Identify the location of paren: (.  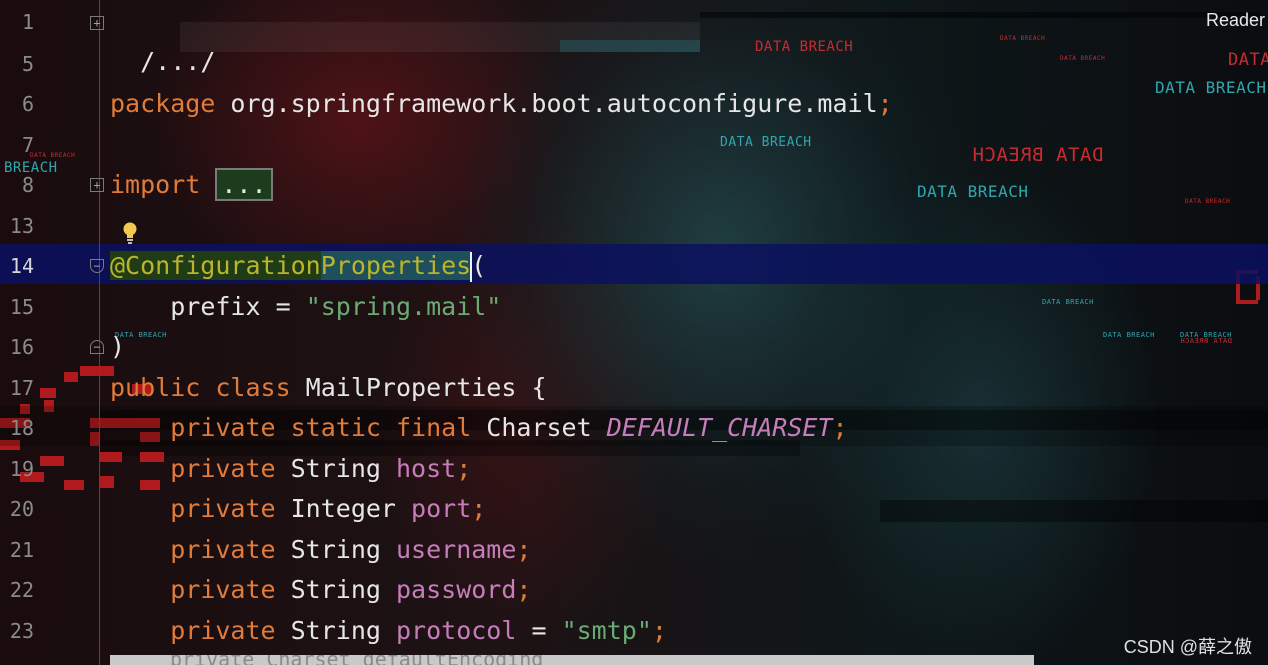
(479, 265).